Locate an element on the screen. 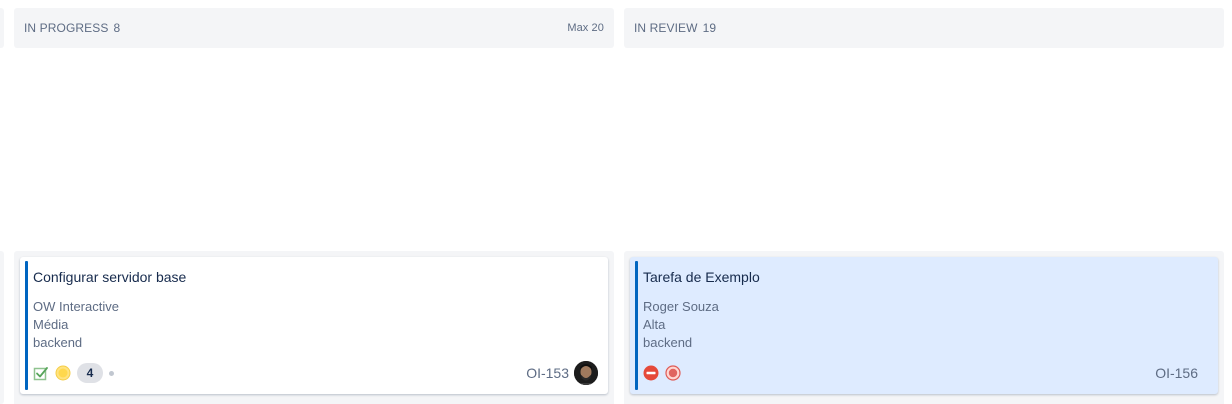 This screenshot has height=404, width=1232. story-points-badge: 4 is located at coordinates (90, 373).